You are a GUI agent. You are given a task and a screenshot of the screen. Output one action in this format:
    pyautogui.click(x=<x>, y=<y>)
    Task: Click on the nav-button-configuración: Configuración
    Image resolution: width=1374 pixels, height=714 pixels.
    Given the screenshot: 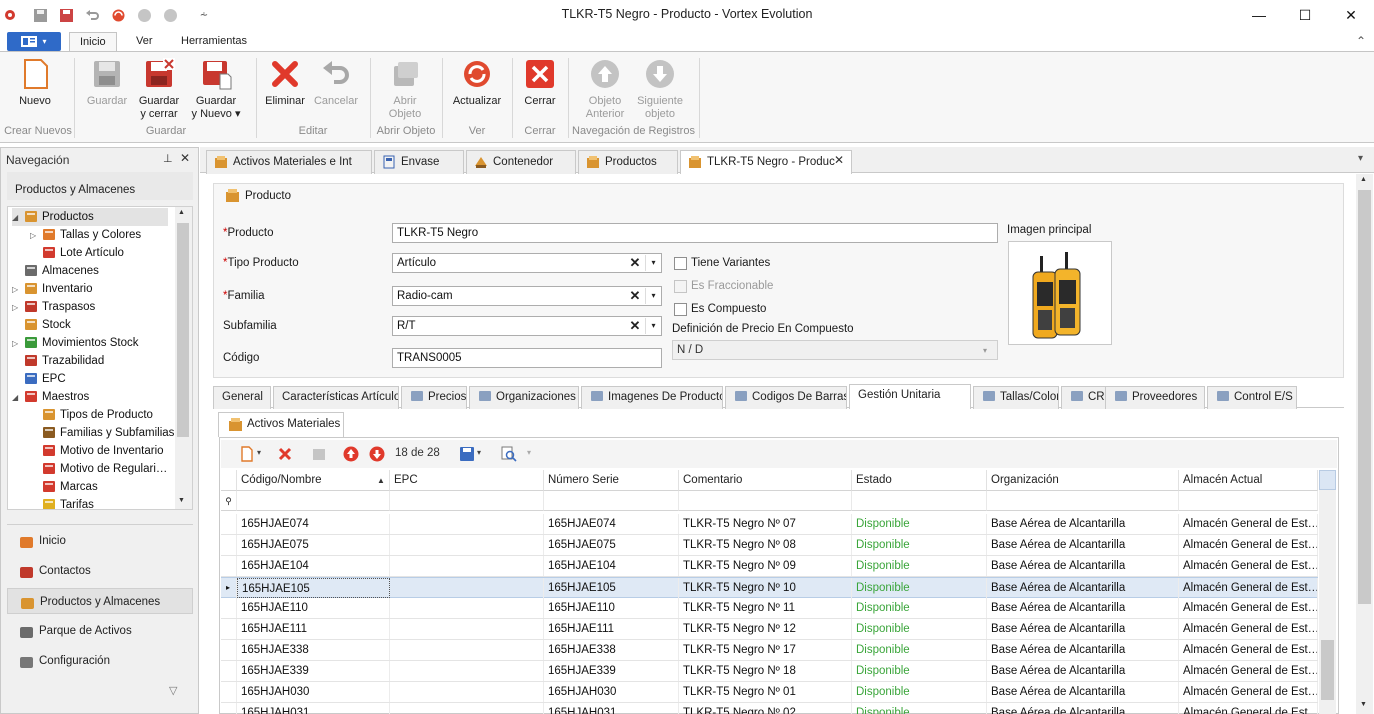 What is the action you would take?
    pyautogui.click(x=100, y=661)
    